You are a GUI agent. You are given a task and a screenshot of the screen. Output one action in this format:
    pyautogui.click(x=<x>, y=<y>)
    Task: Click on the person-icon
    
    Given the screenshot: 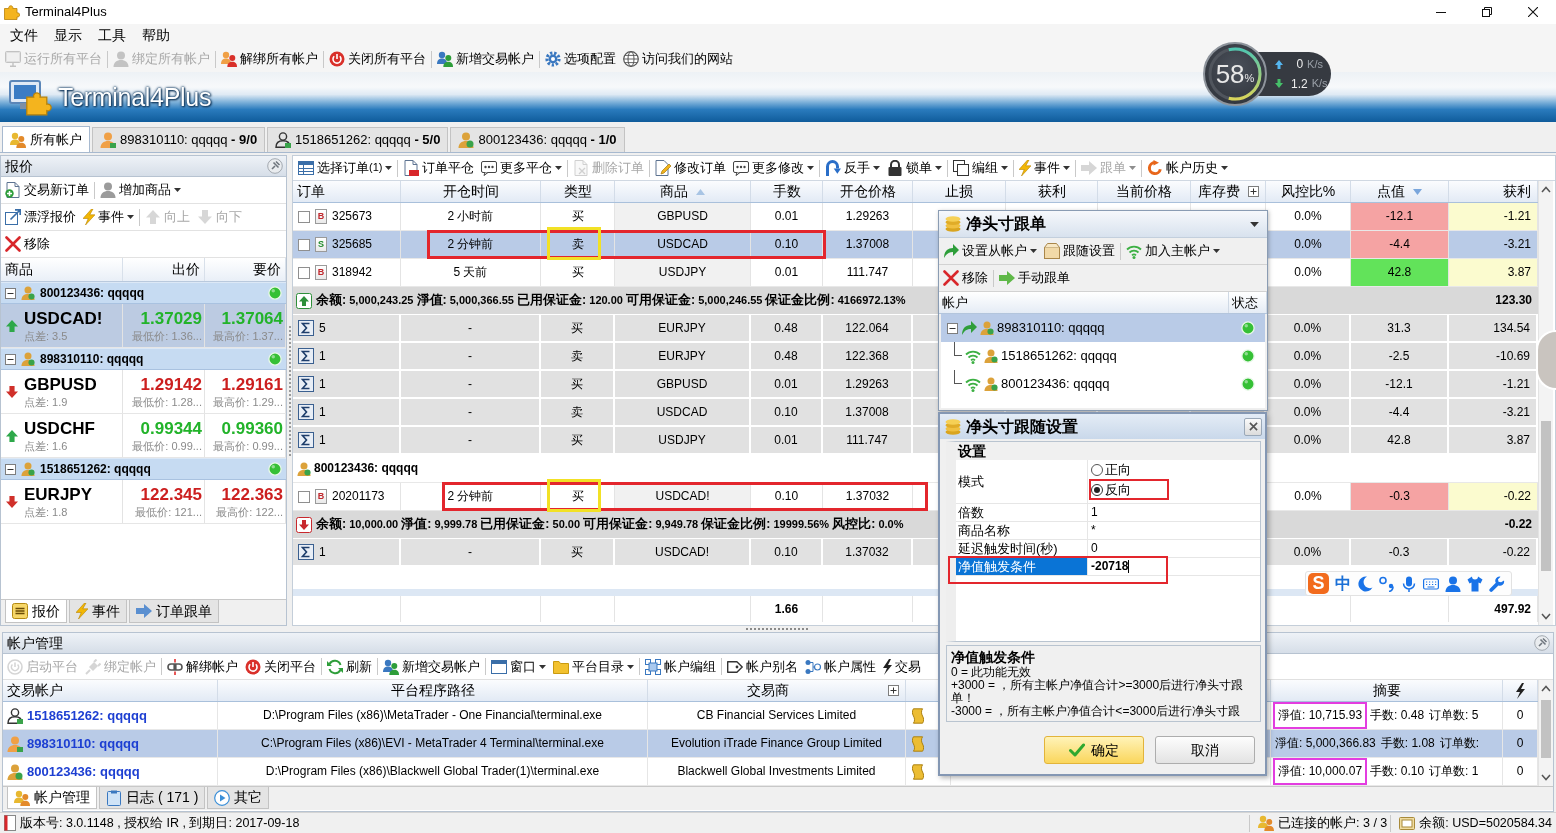 What is the action you would take?
    pyautogui.click(x=1453, y=583)
    